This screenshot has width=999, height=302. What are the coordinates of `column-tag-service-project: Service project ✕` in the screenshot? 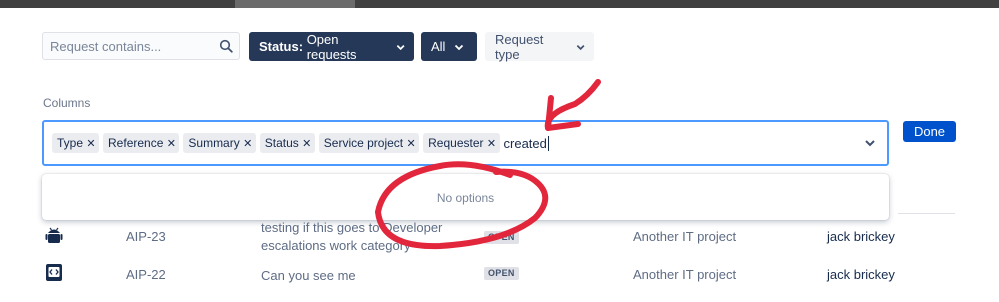 It's located at (369, 143).